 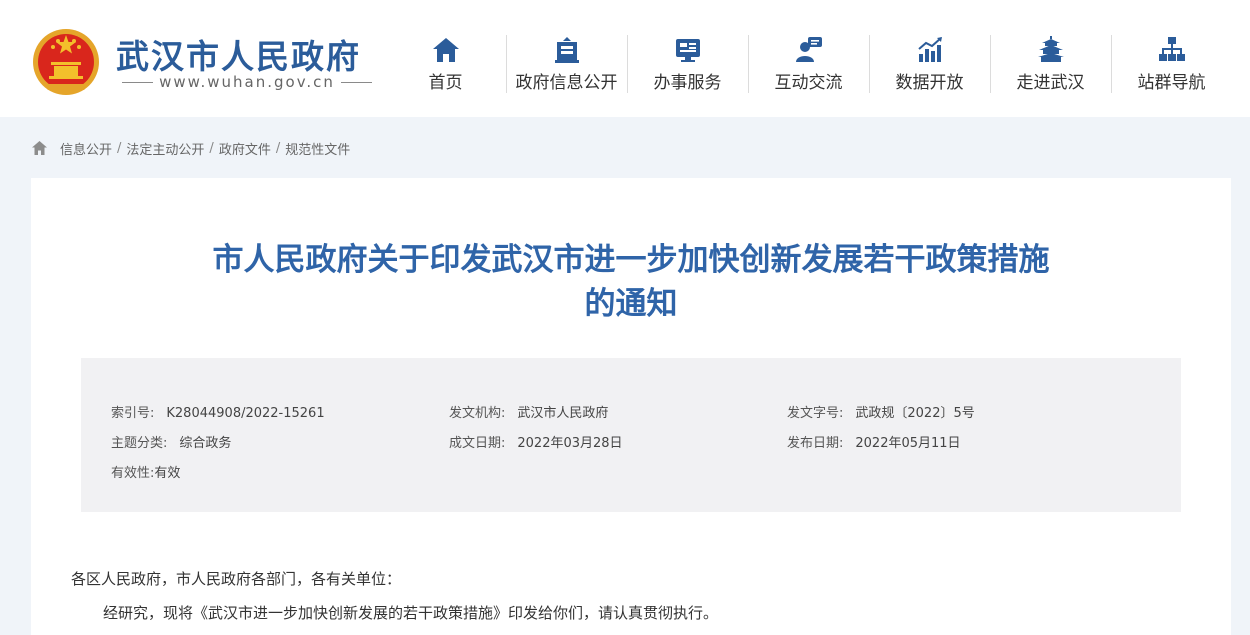 I want to click on document-title-line2: 的通知, so click(x=631, y=304).